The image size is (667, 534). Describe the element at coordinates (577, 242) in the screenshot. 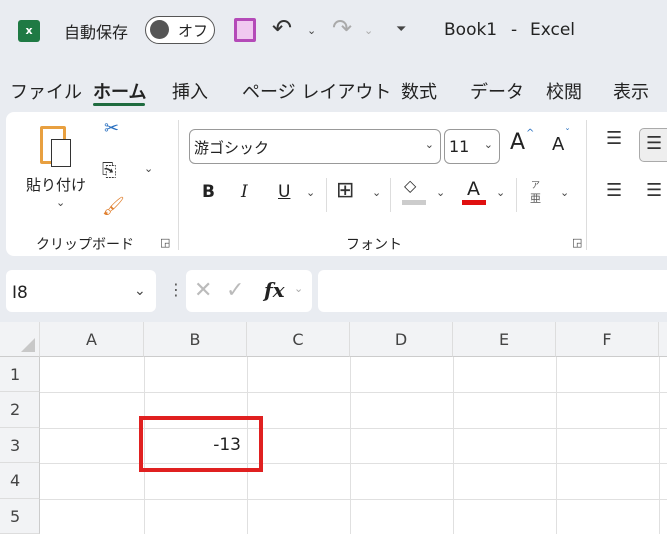

I see `font-launcher-icon: ◲` at that location.